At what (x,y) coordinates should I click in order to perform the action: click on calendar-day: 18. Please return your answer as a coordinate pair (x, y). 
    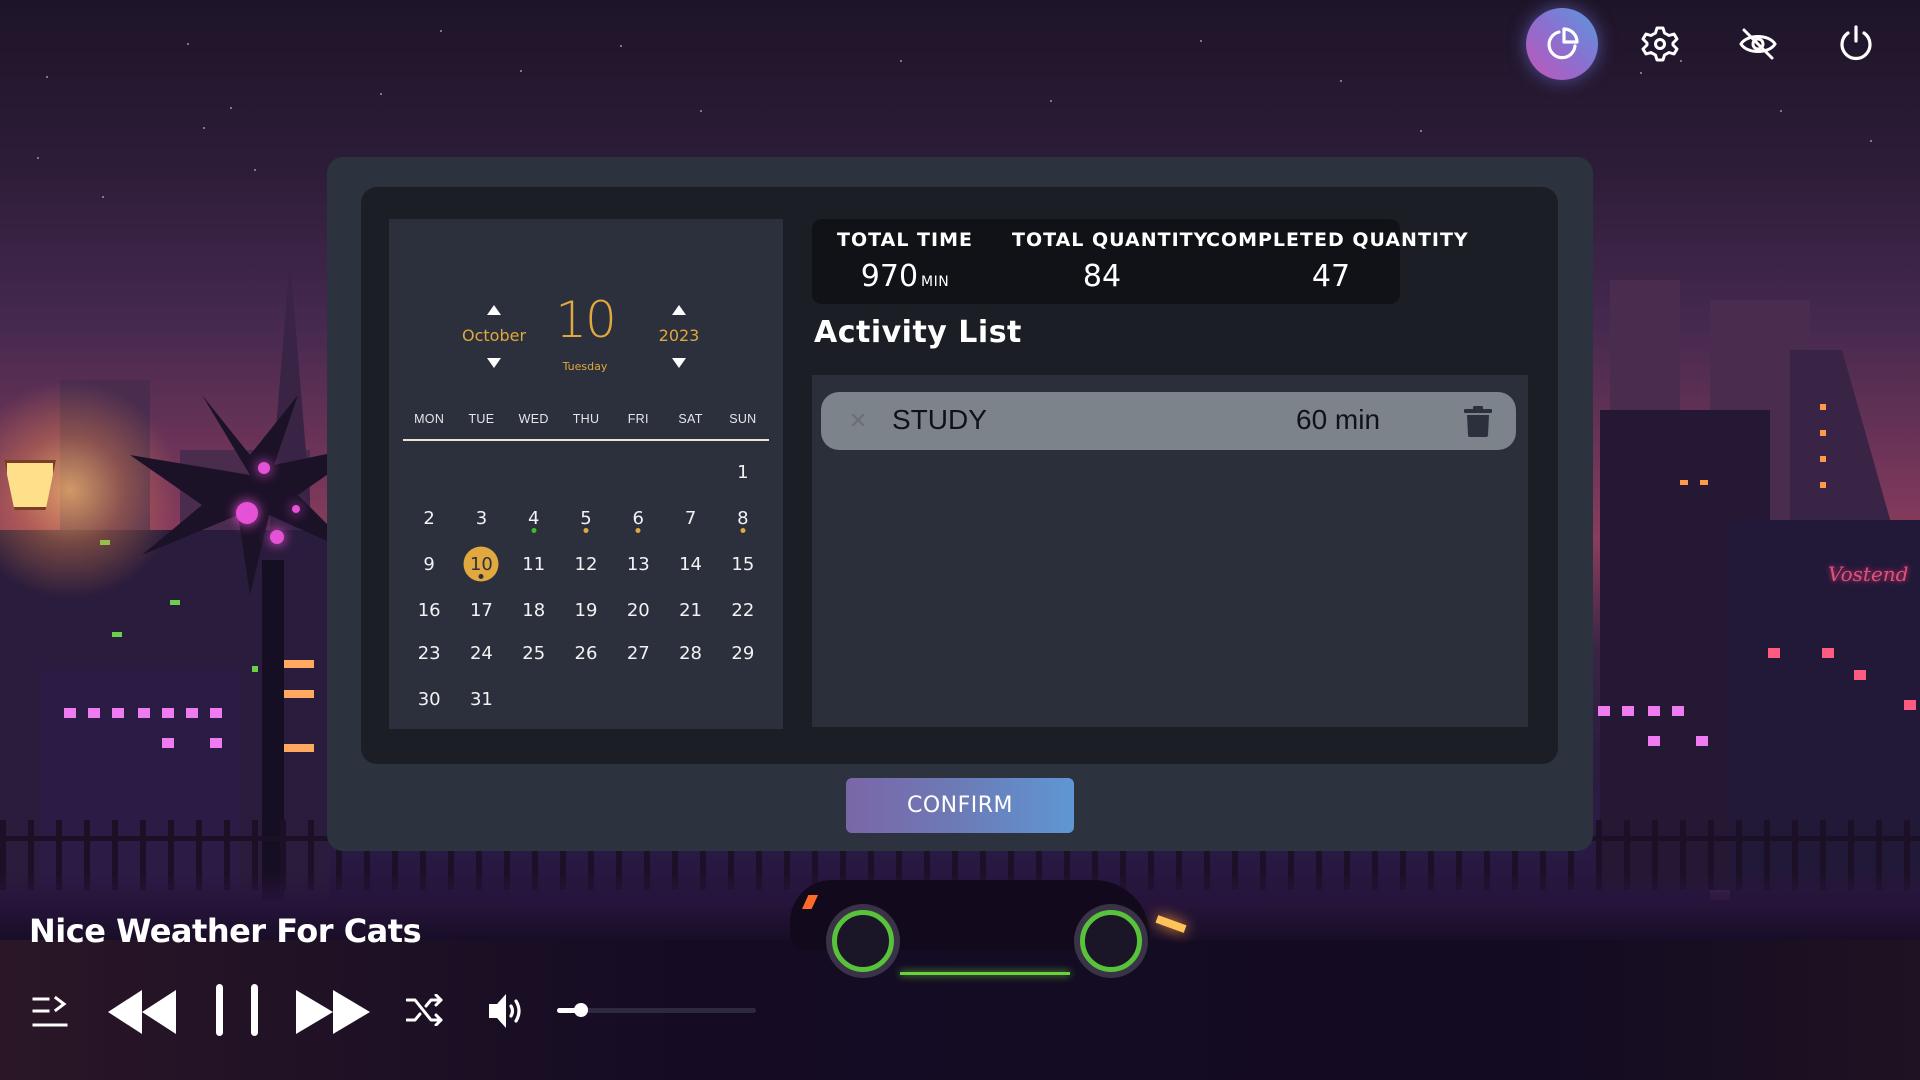
    Looking at the image, I should click on (534, 610).